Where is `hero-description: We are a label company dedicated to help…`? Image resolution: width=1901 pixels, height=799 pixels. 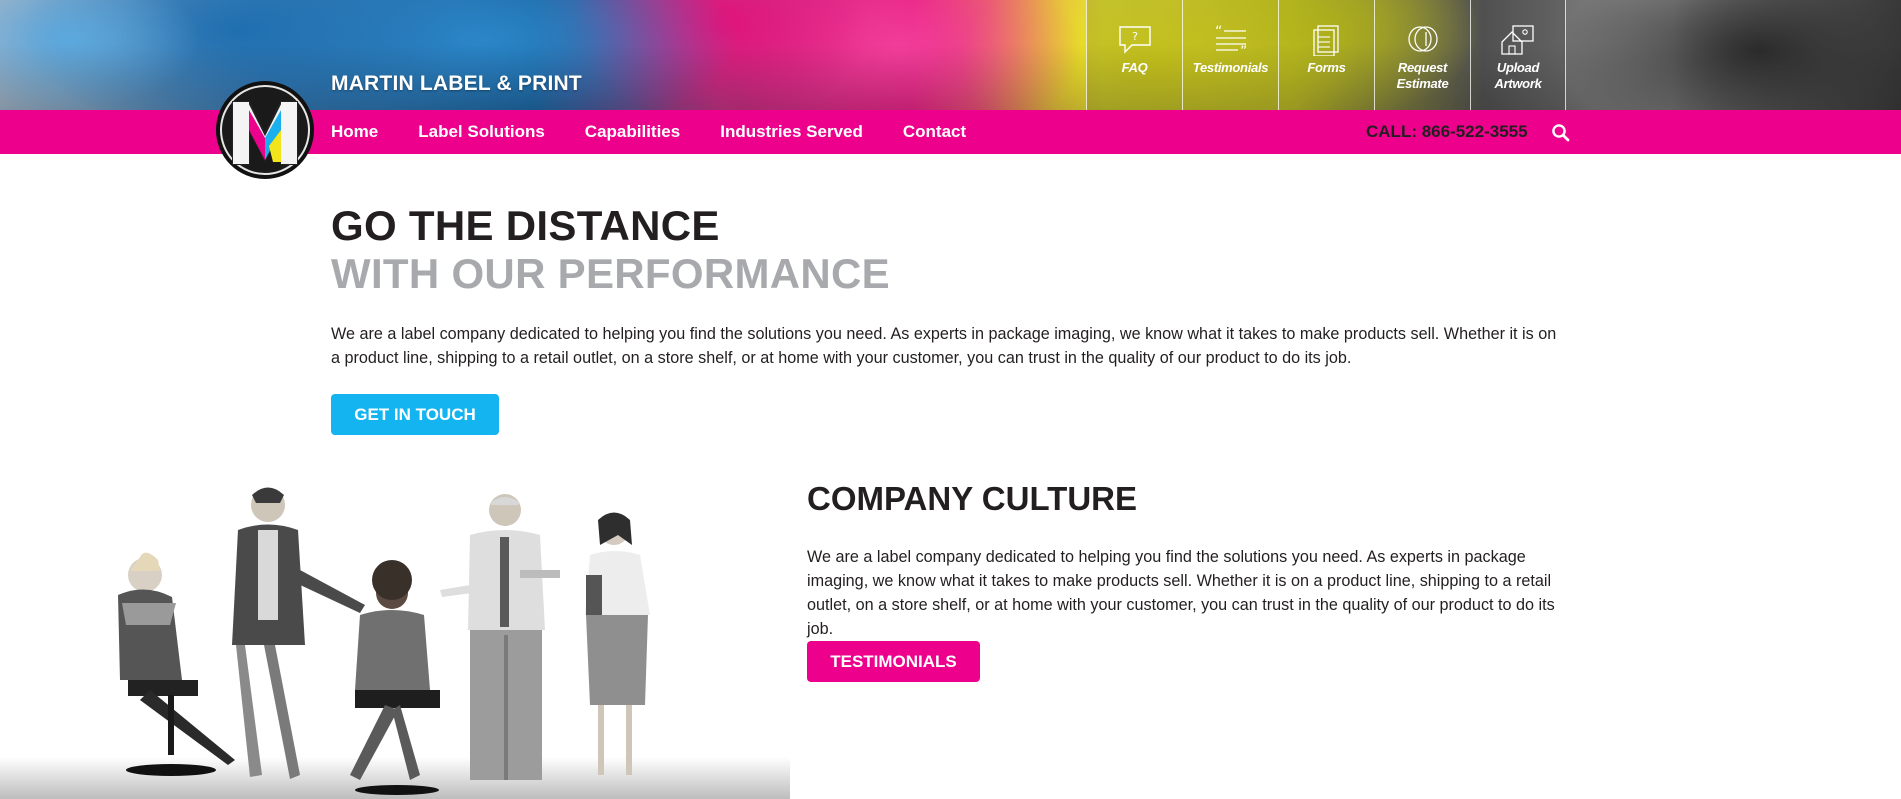
hero-description: We are a label company dedicated to help… is located at coordinates (944, 346).